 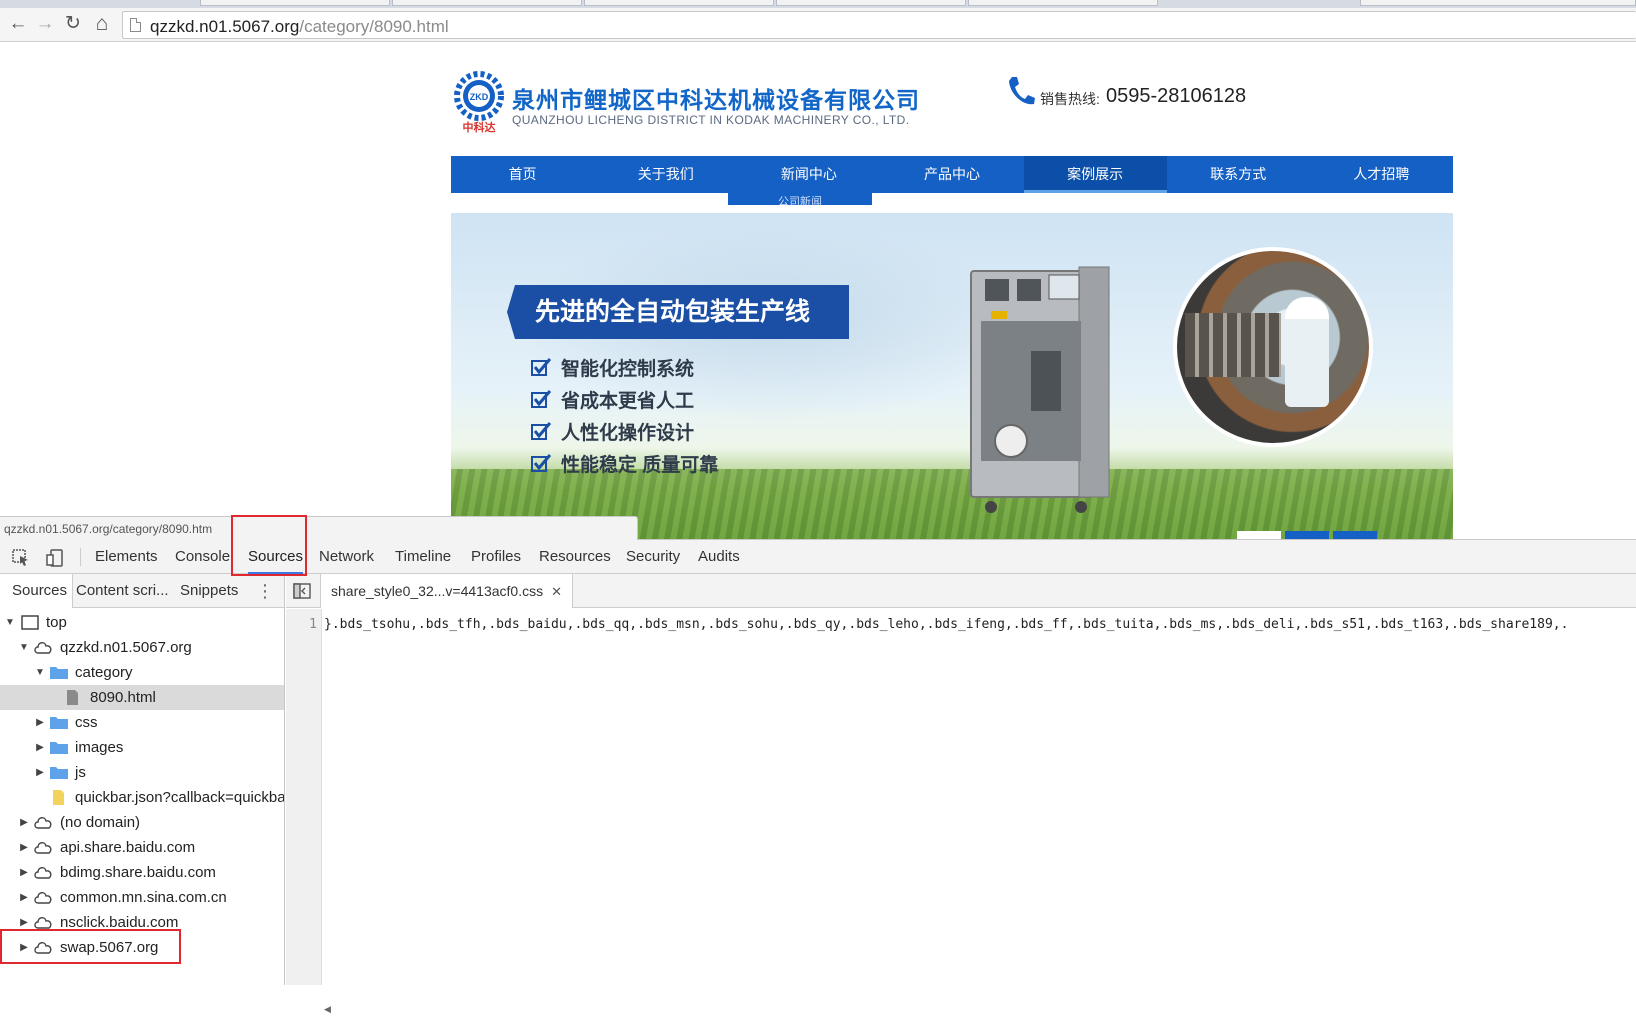 I want to click on scroll-left-icon: ◀, so click(x=327, y=1009).